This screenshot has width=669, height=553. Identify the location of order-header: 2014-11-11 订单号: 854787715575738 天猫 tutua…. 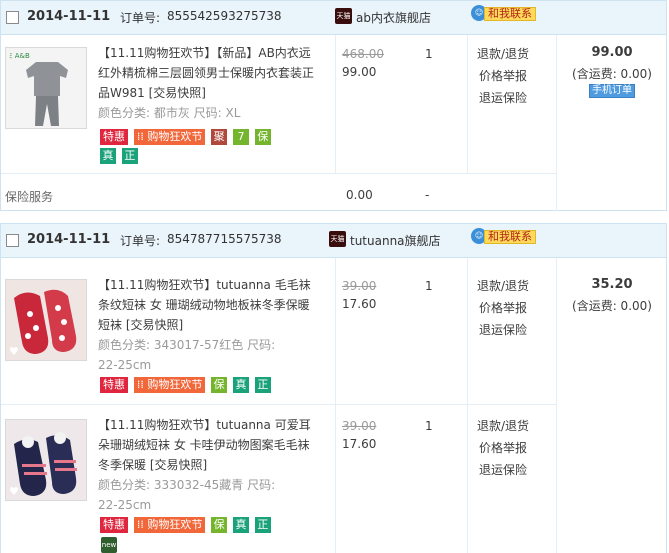
(333, 241).